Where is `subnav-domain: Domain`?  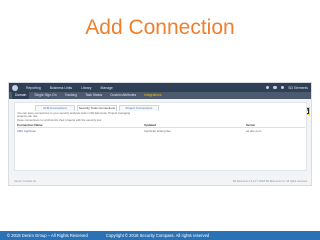 subnav-domain: Domain is located at coordinates (21, 95).